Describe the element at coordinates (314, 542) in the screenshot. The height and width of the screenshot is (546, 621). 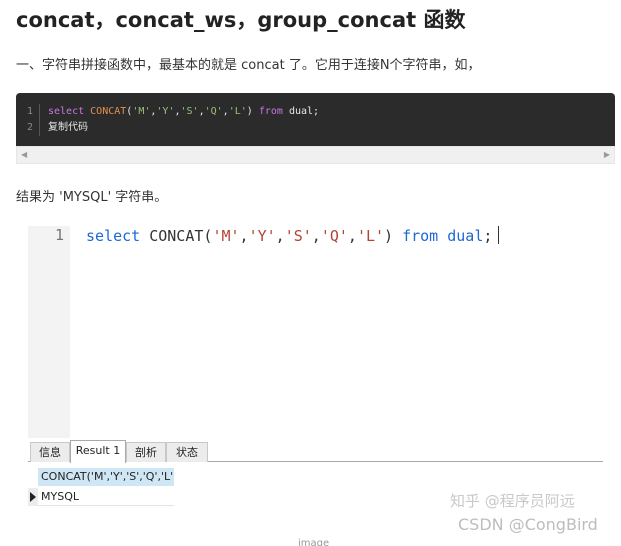
I see `image-caption: image` at that location.